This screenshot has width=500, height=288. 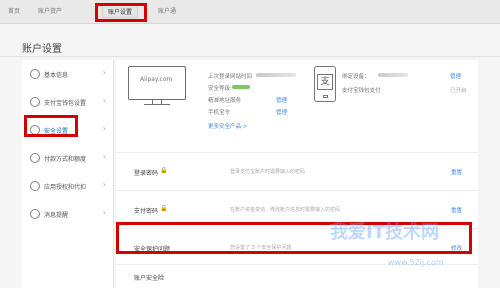 I want to click on account-insurance-row: 账户安全险, so click(x=297, y=276).